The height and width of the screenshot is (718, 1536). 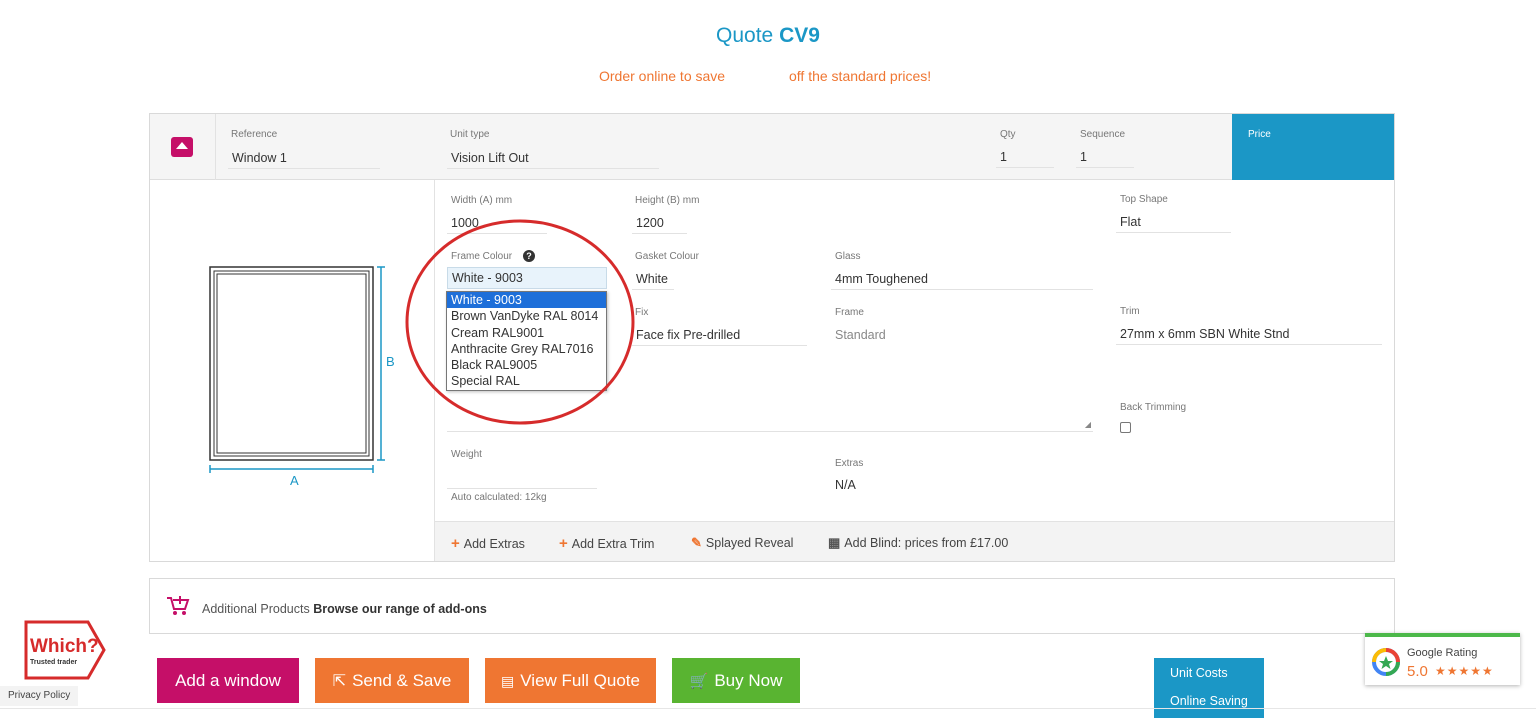 I want to click on online-saving-label: Online Saving, so click(x=1209, y=701).